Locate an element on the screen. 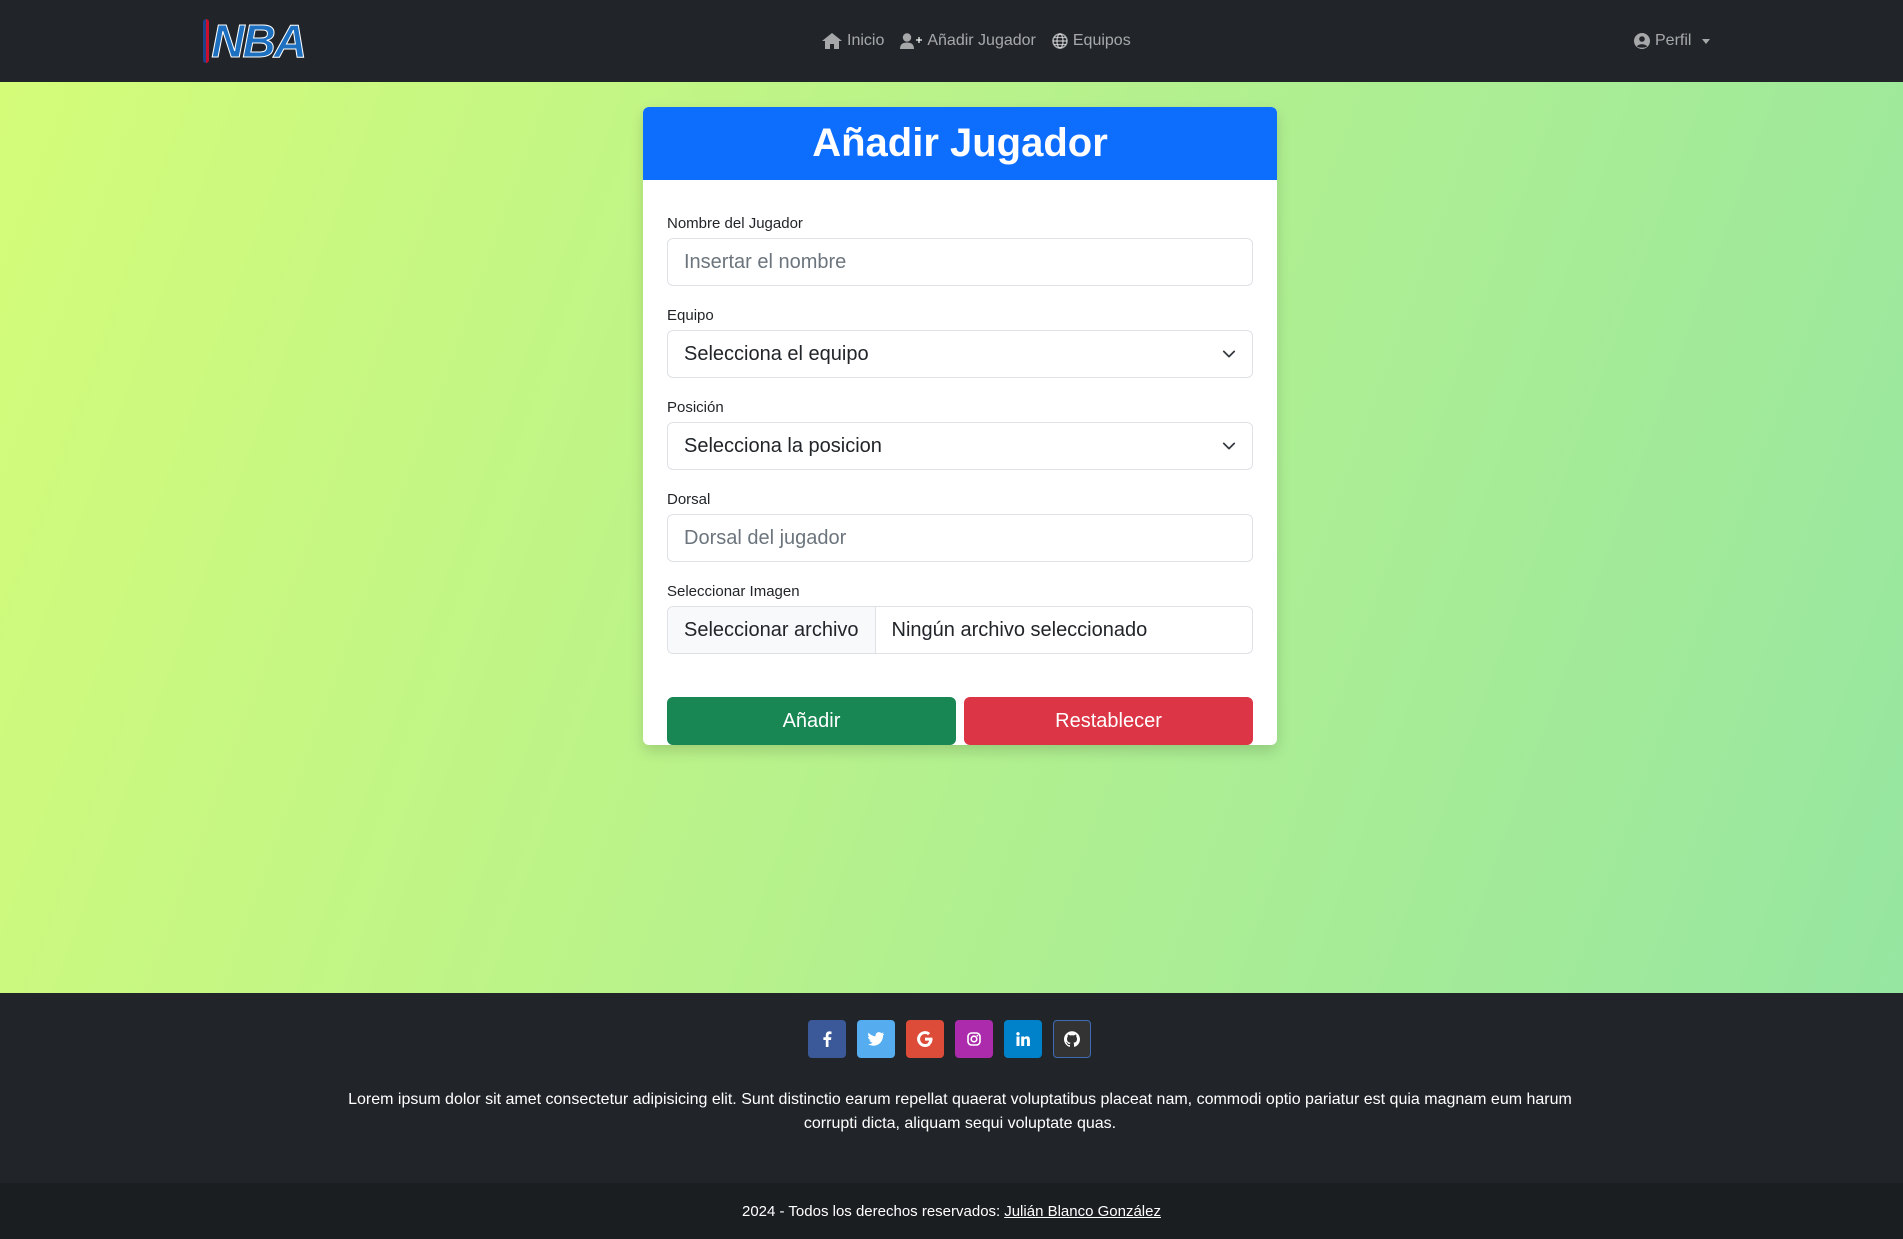 Image resolution: width=1903 pixels, height=1239 pixels. github-icon is located at coordinates (1072, 1039).